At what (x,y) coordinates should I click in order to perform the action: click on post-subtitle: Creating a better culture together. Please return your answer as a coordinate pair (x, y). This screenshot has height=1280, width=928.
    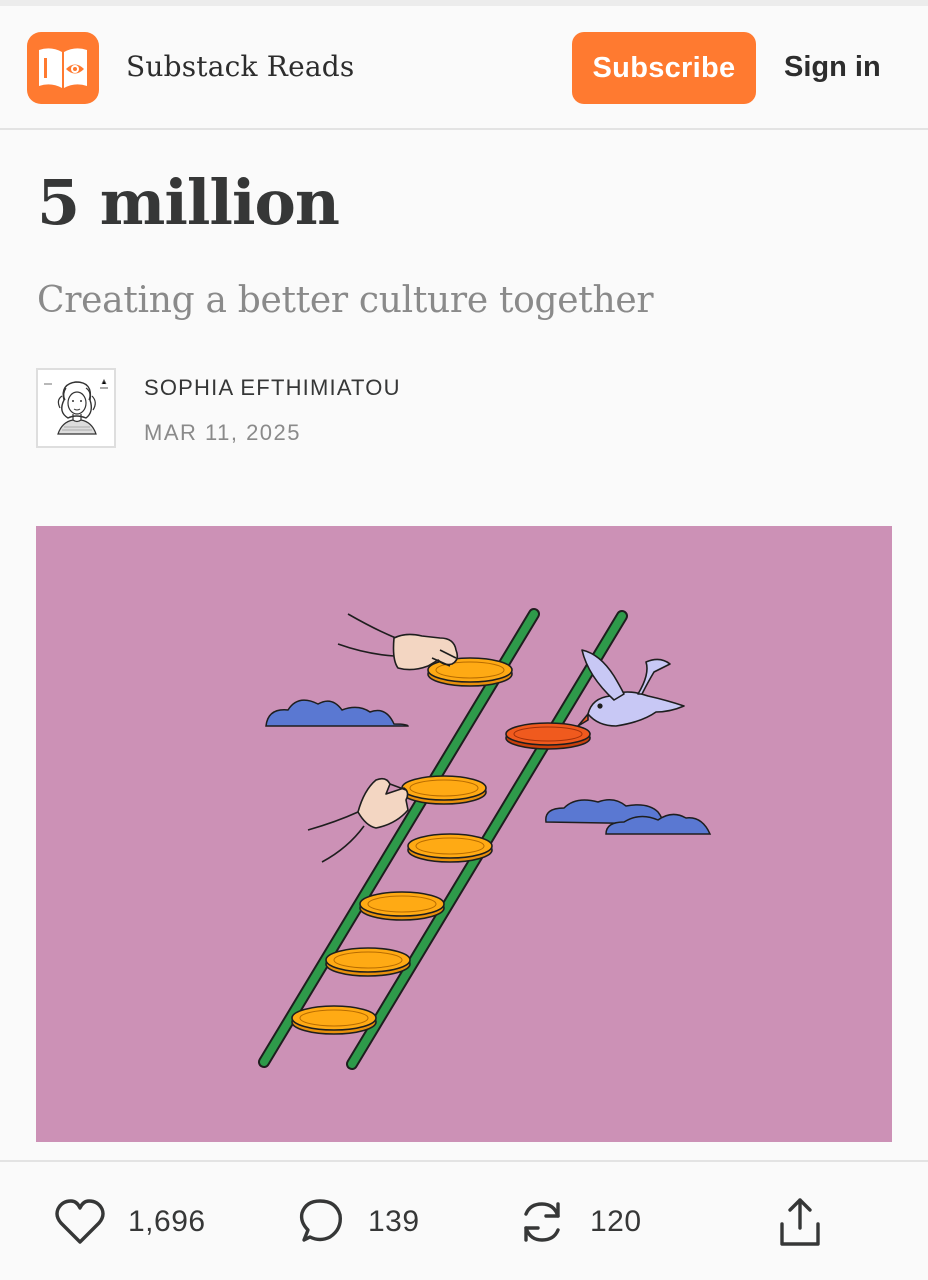
    Looking at the image, I should click on (345, 300).